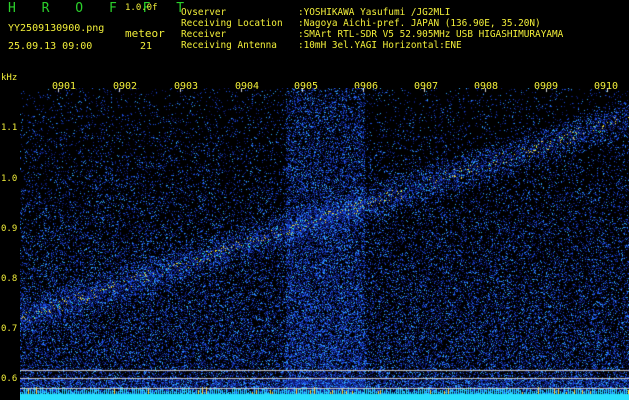 The image size is (629, 400). What do you see at coordinates (9, 128) in the screenshot?
I see `y-tick-1-1: 1.1` at bounding box center [9, 128].